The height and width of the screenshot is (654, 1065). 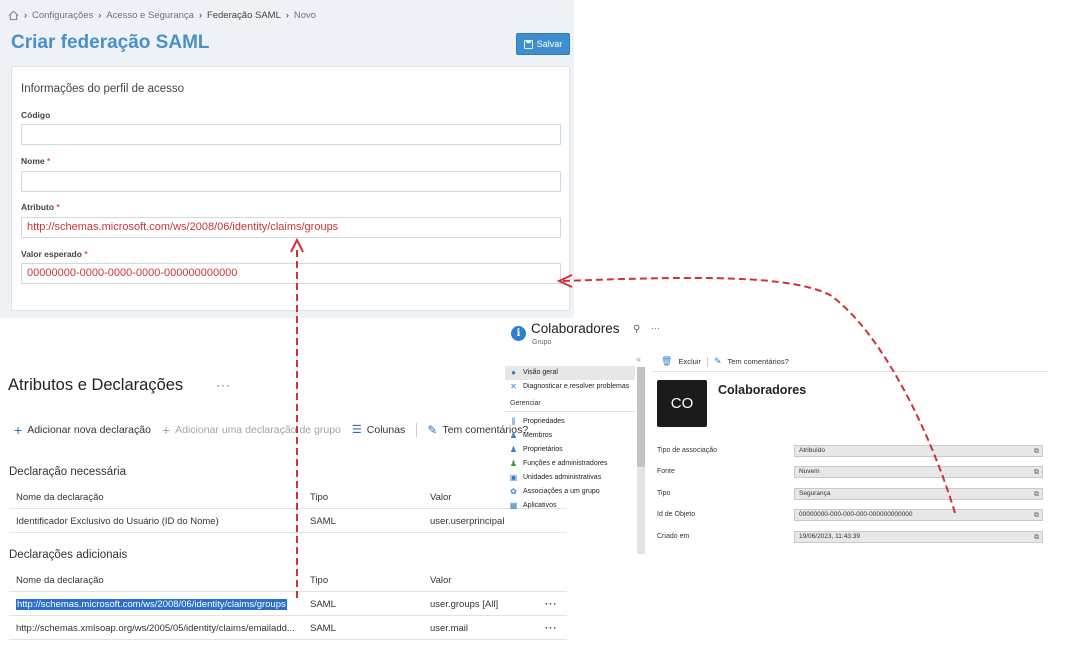 I want to click on sidebar-item-roles: ♟ Funções e administradores, so click(x=570, y=464).